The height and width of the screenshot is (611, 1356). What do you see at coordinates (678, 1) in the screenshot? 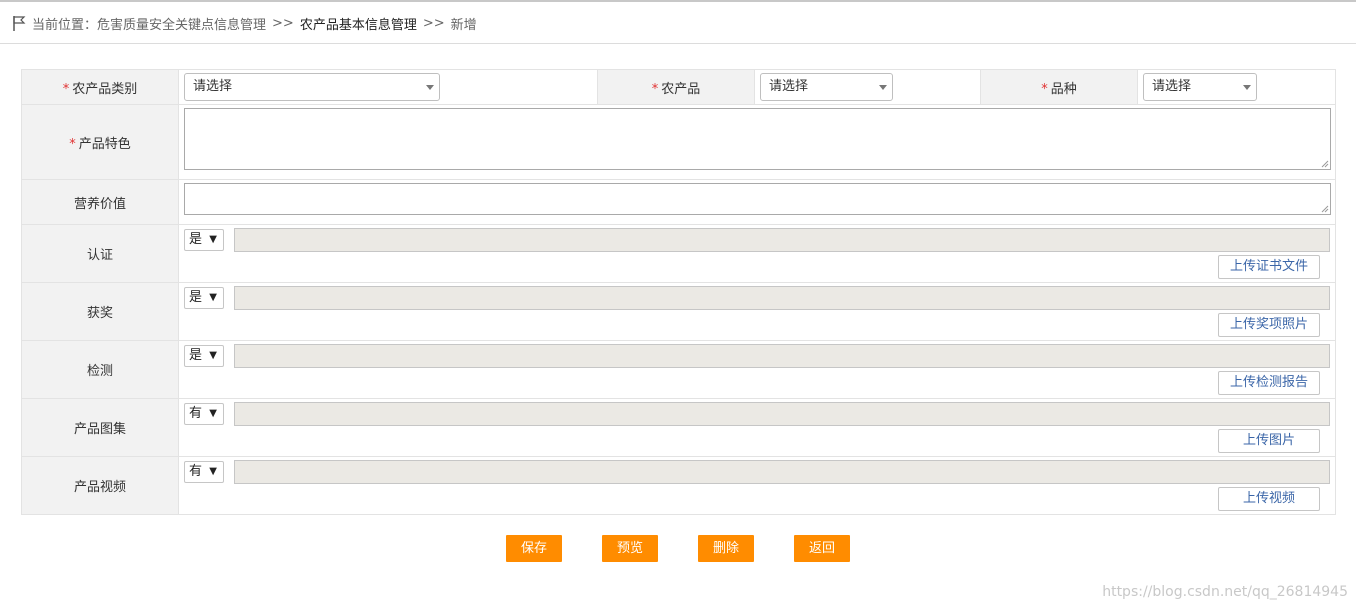
I see `top-border` at bounding box center [678, 1].